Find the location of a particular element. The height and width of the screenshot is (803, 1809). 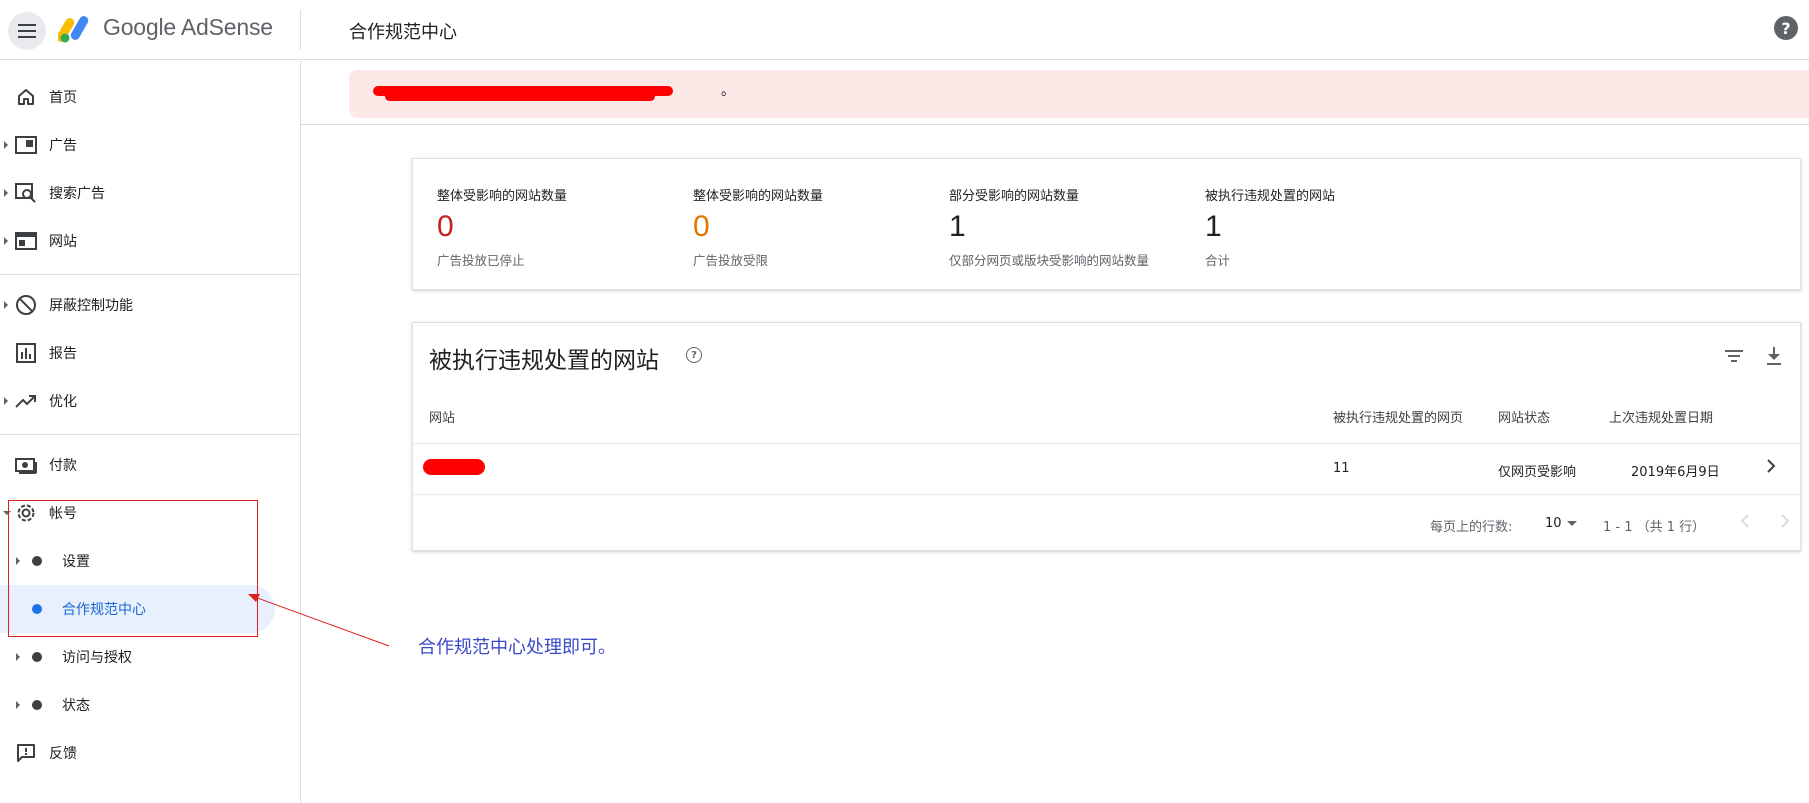

block-icon is located at coordinates (26, 305).